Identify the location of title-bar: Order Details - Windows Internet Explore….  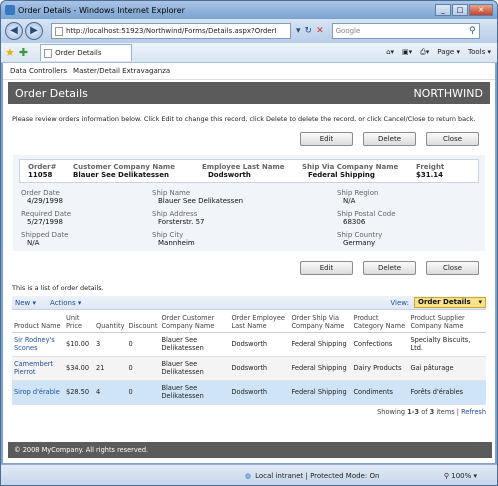
(249, 10).